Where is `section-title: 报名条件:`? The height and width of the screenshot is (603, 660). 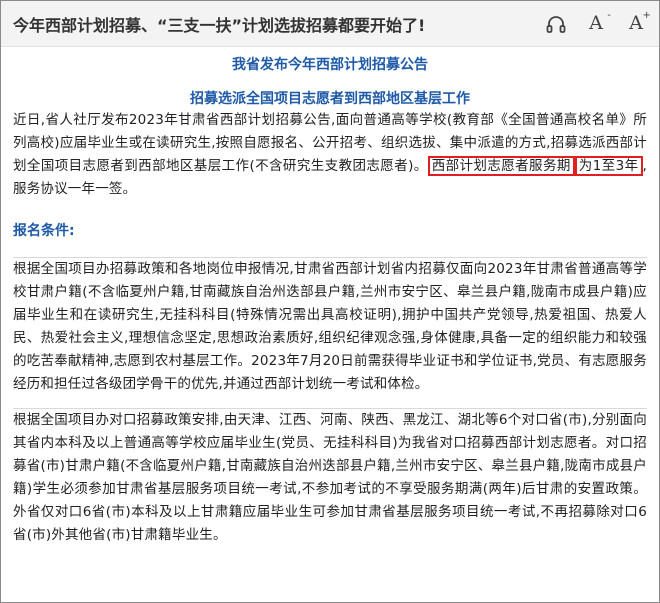
section-title: 报名条件: is located at coordinates (44, 231).